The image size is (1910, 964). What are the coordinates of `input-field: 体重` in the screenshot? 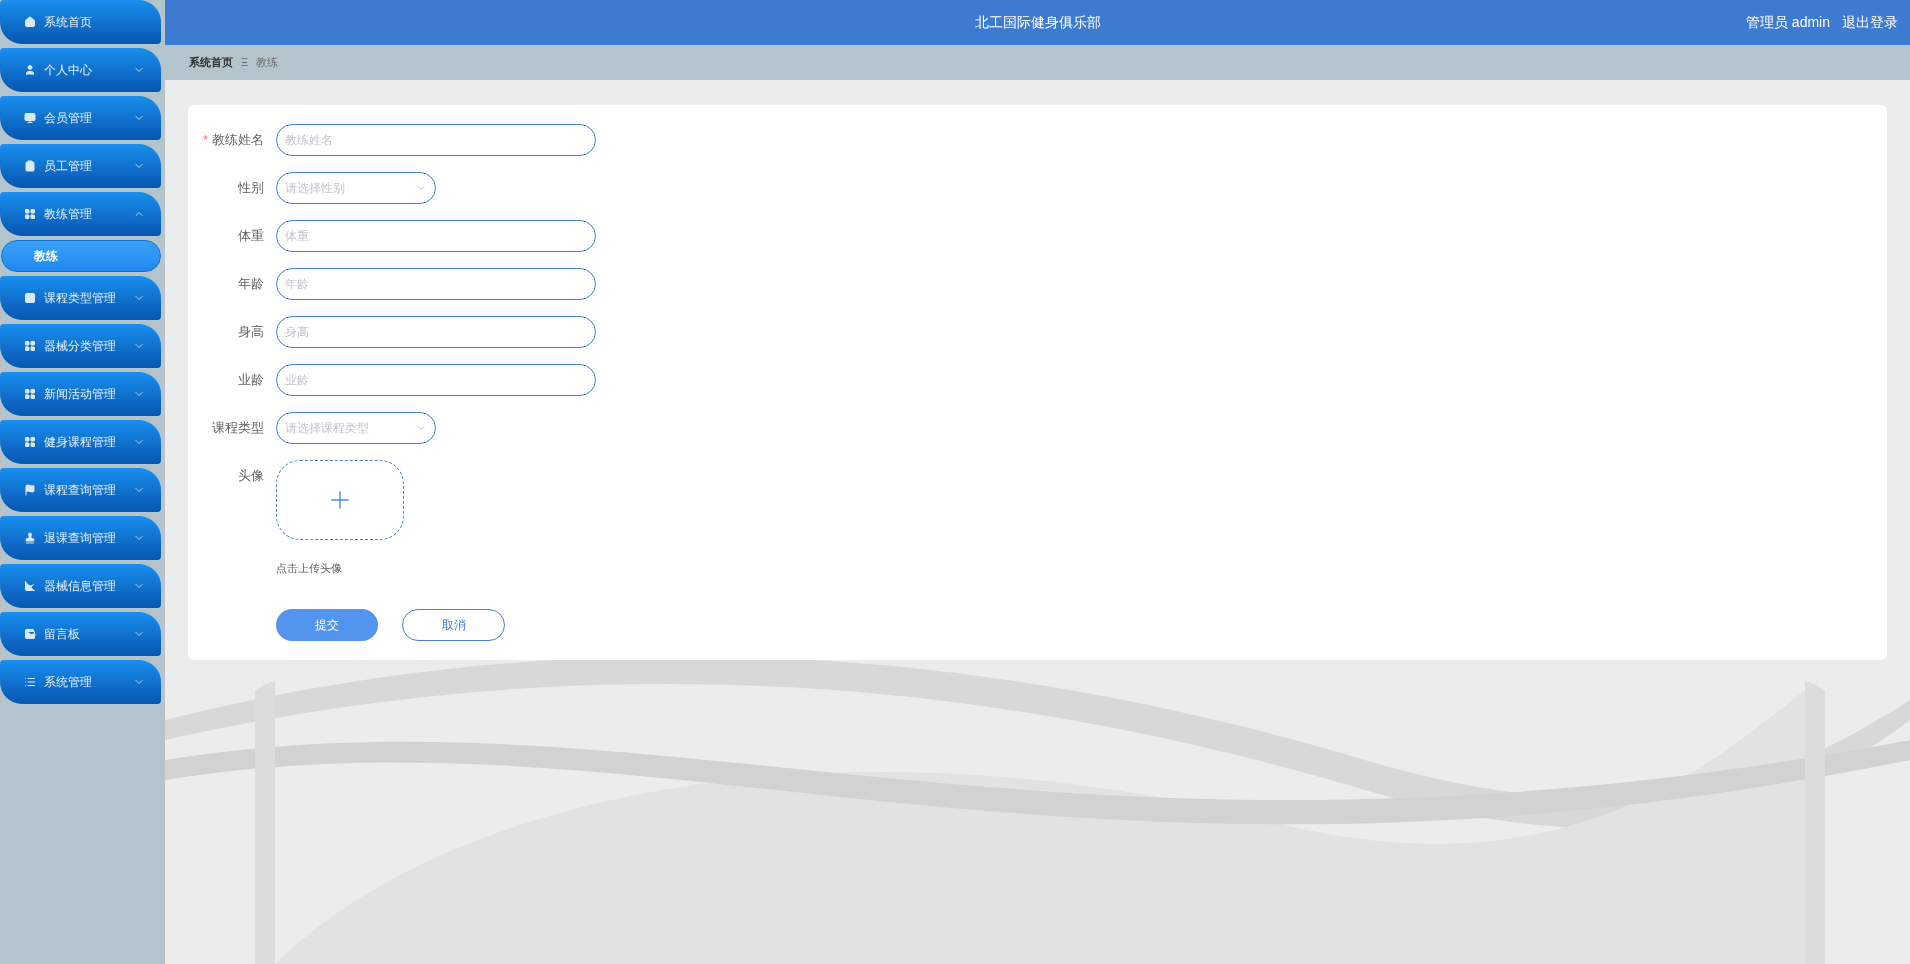 It's located at (436, 236).